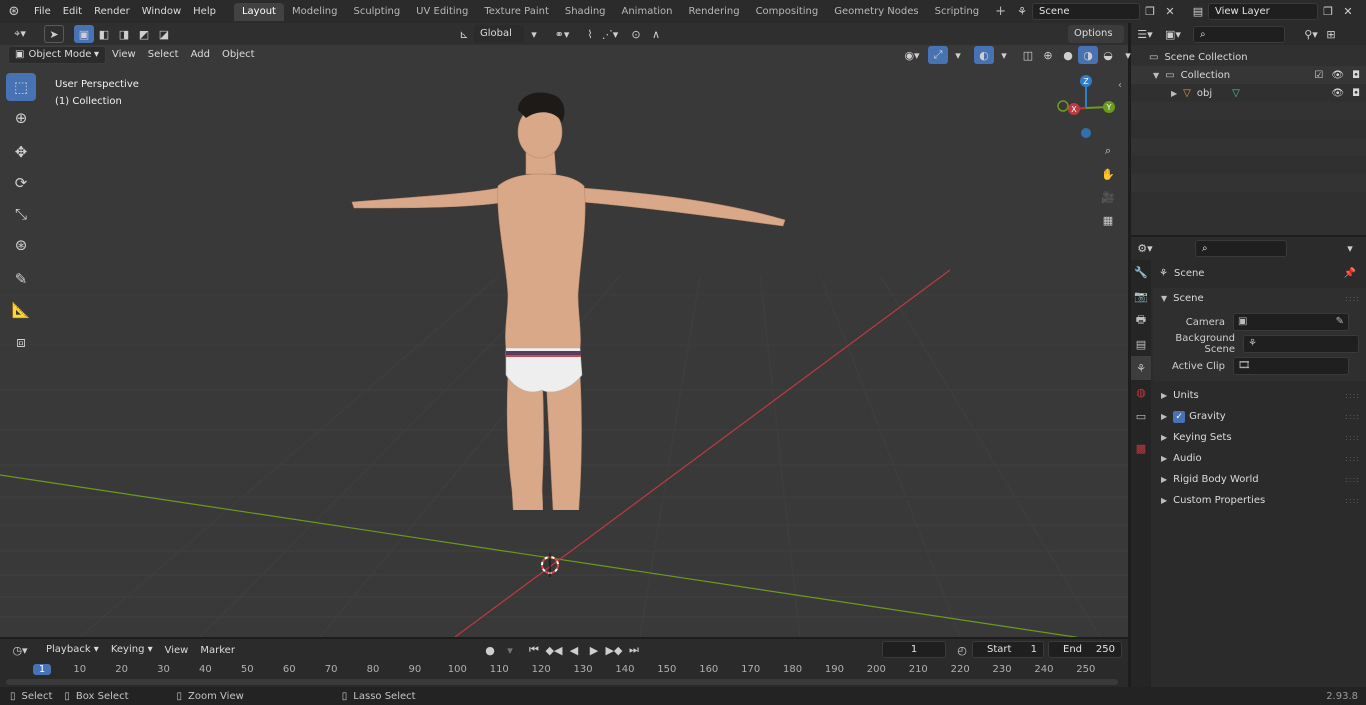 Image resolution: width=1366 pixels, height=705 pixels. I want to click on tab-texture-paint: Texture Paint, so click(516, 12).